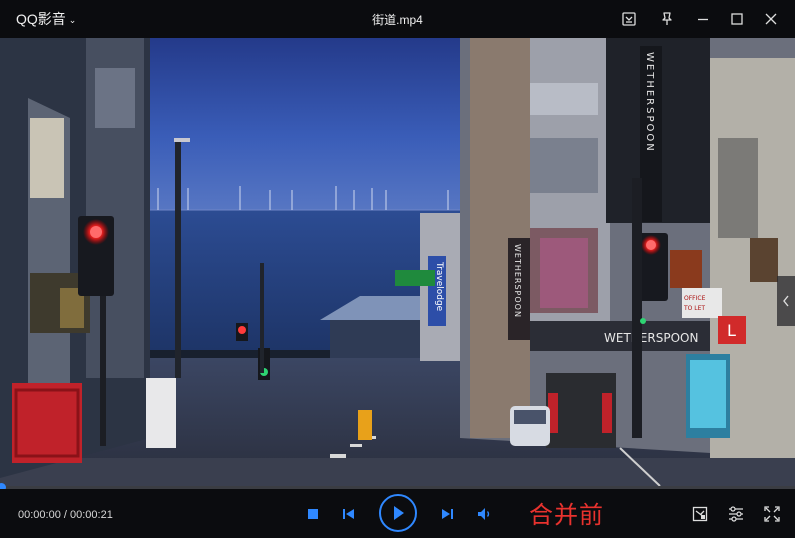  Describe the element at coordinates (731, 330) in the screenshot. I see `shop-letter-text: L` at that location.